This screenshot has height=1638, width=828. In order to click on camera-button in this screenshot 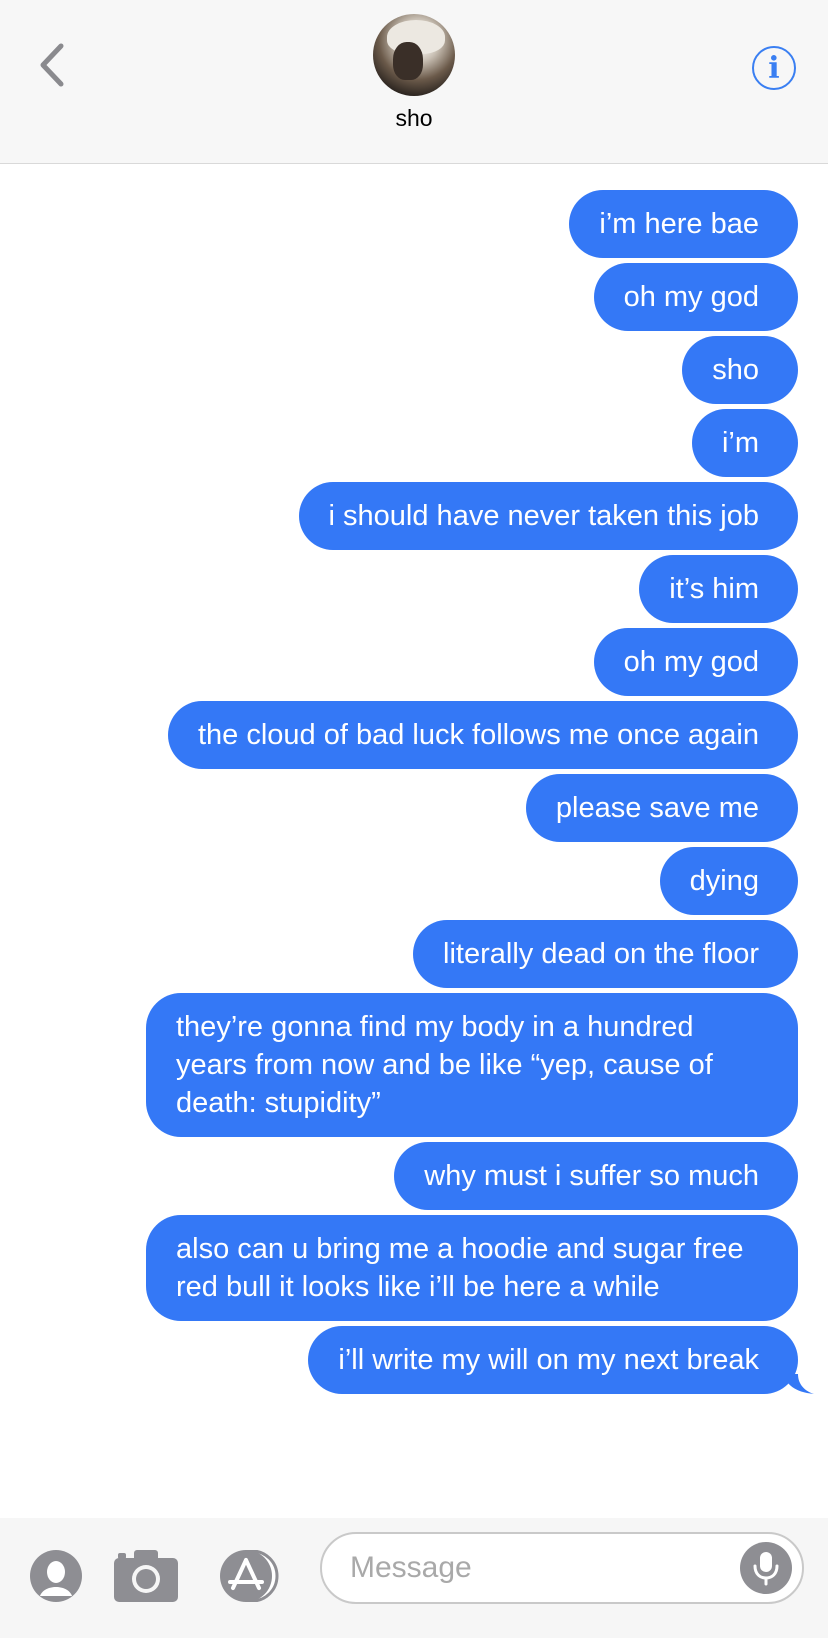, I will do `click(146, 1576)`.